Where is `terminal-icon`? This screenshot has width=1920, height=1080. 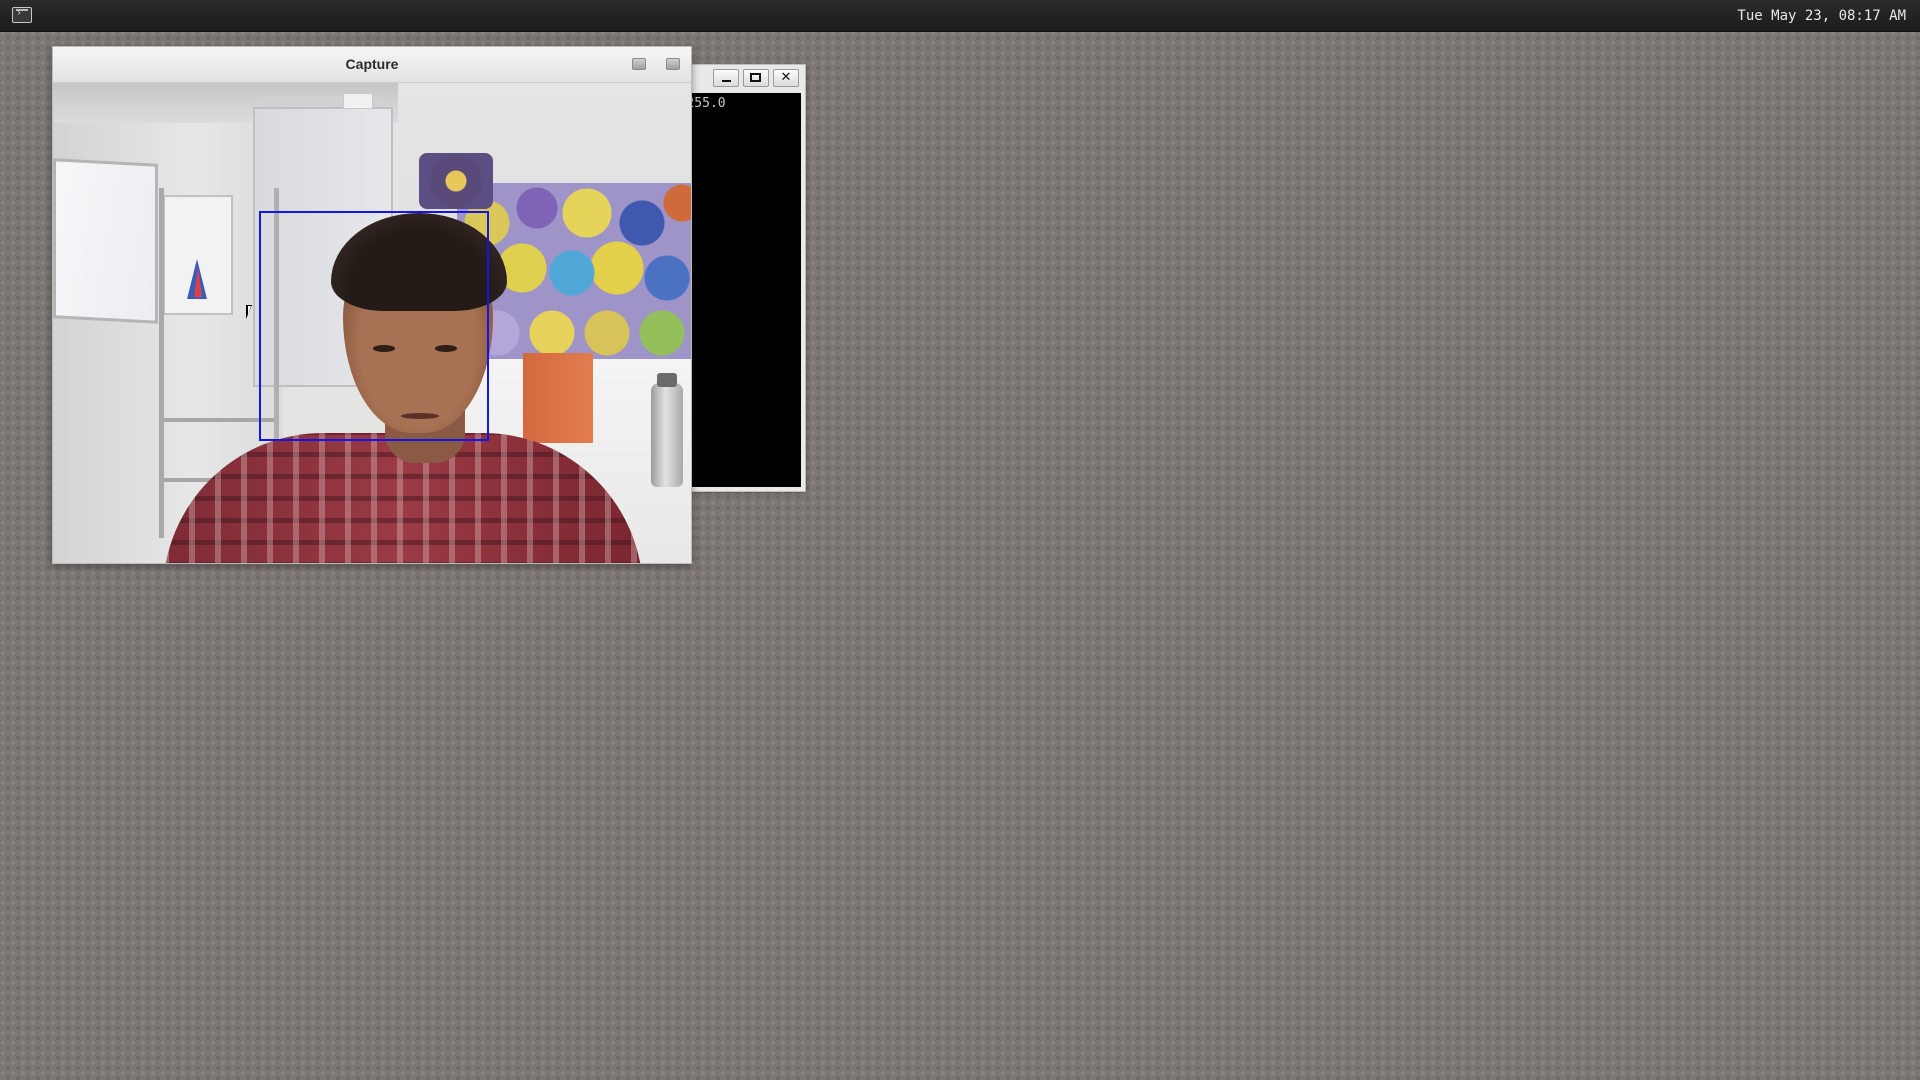
terminal-icon is located at coordinates (22, 15).